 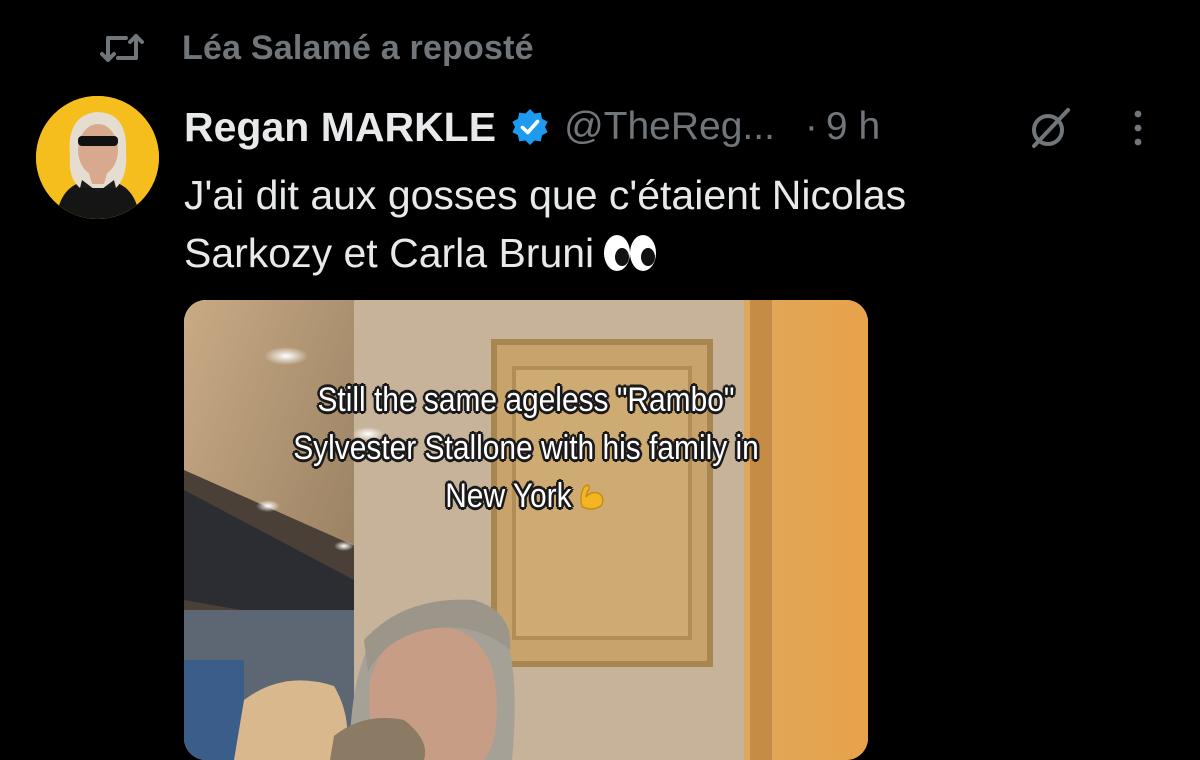 What do you see at coordinates (340, 127) in the screenshot?
I see `author-display-name: Regan MARKLE` at bounding box center [340, 127].